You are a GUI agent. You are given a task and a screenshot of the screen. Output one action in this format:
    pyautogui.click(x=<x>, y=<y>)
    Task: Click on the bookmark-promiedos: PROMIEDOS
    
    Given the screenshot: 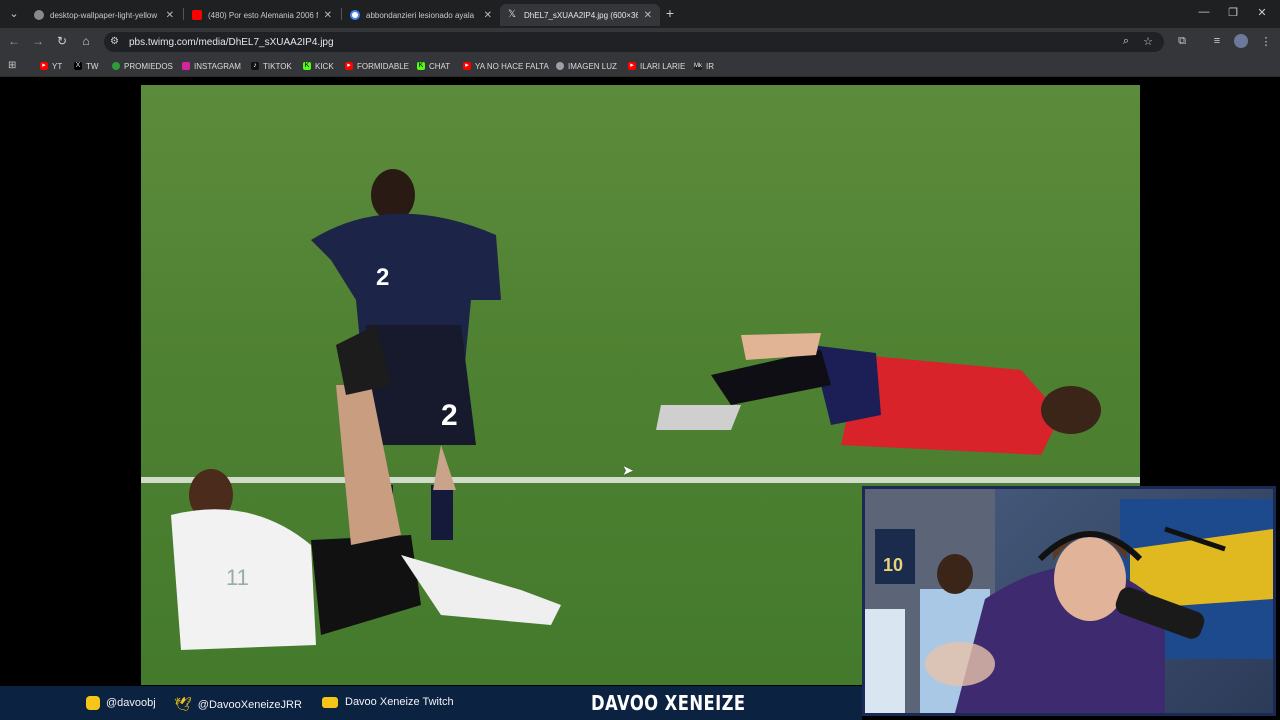 What is the action you would take?
    pyautogui.click(x=142, y=66)
    